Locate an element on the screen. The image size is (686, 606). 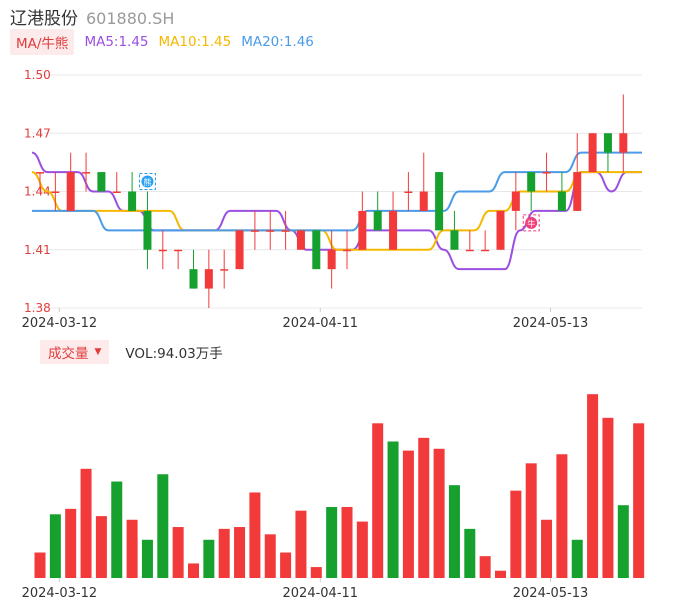
bear-signal-icon: 熊 is located at coordinates (147, 181).